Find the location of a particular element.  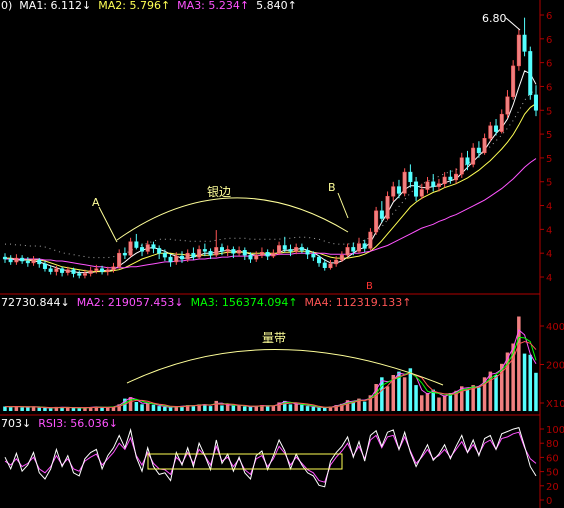

axis-tick-label: 20 is located at coordinates (552, 487).